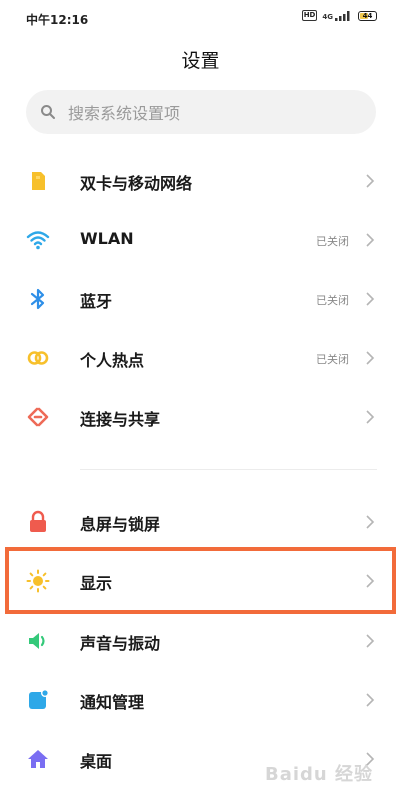  What do you see at coordinates (120, 524) in the screenshot?
I see `settings-item-label: 息屏与锁屏` at bounding box center [120, 524].